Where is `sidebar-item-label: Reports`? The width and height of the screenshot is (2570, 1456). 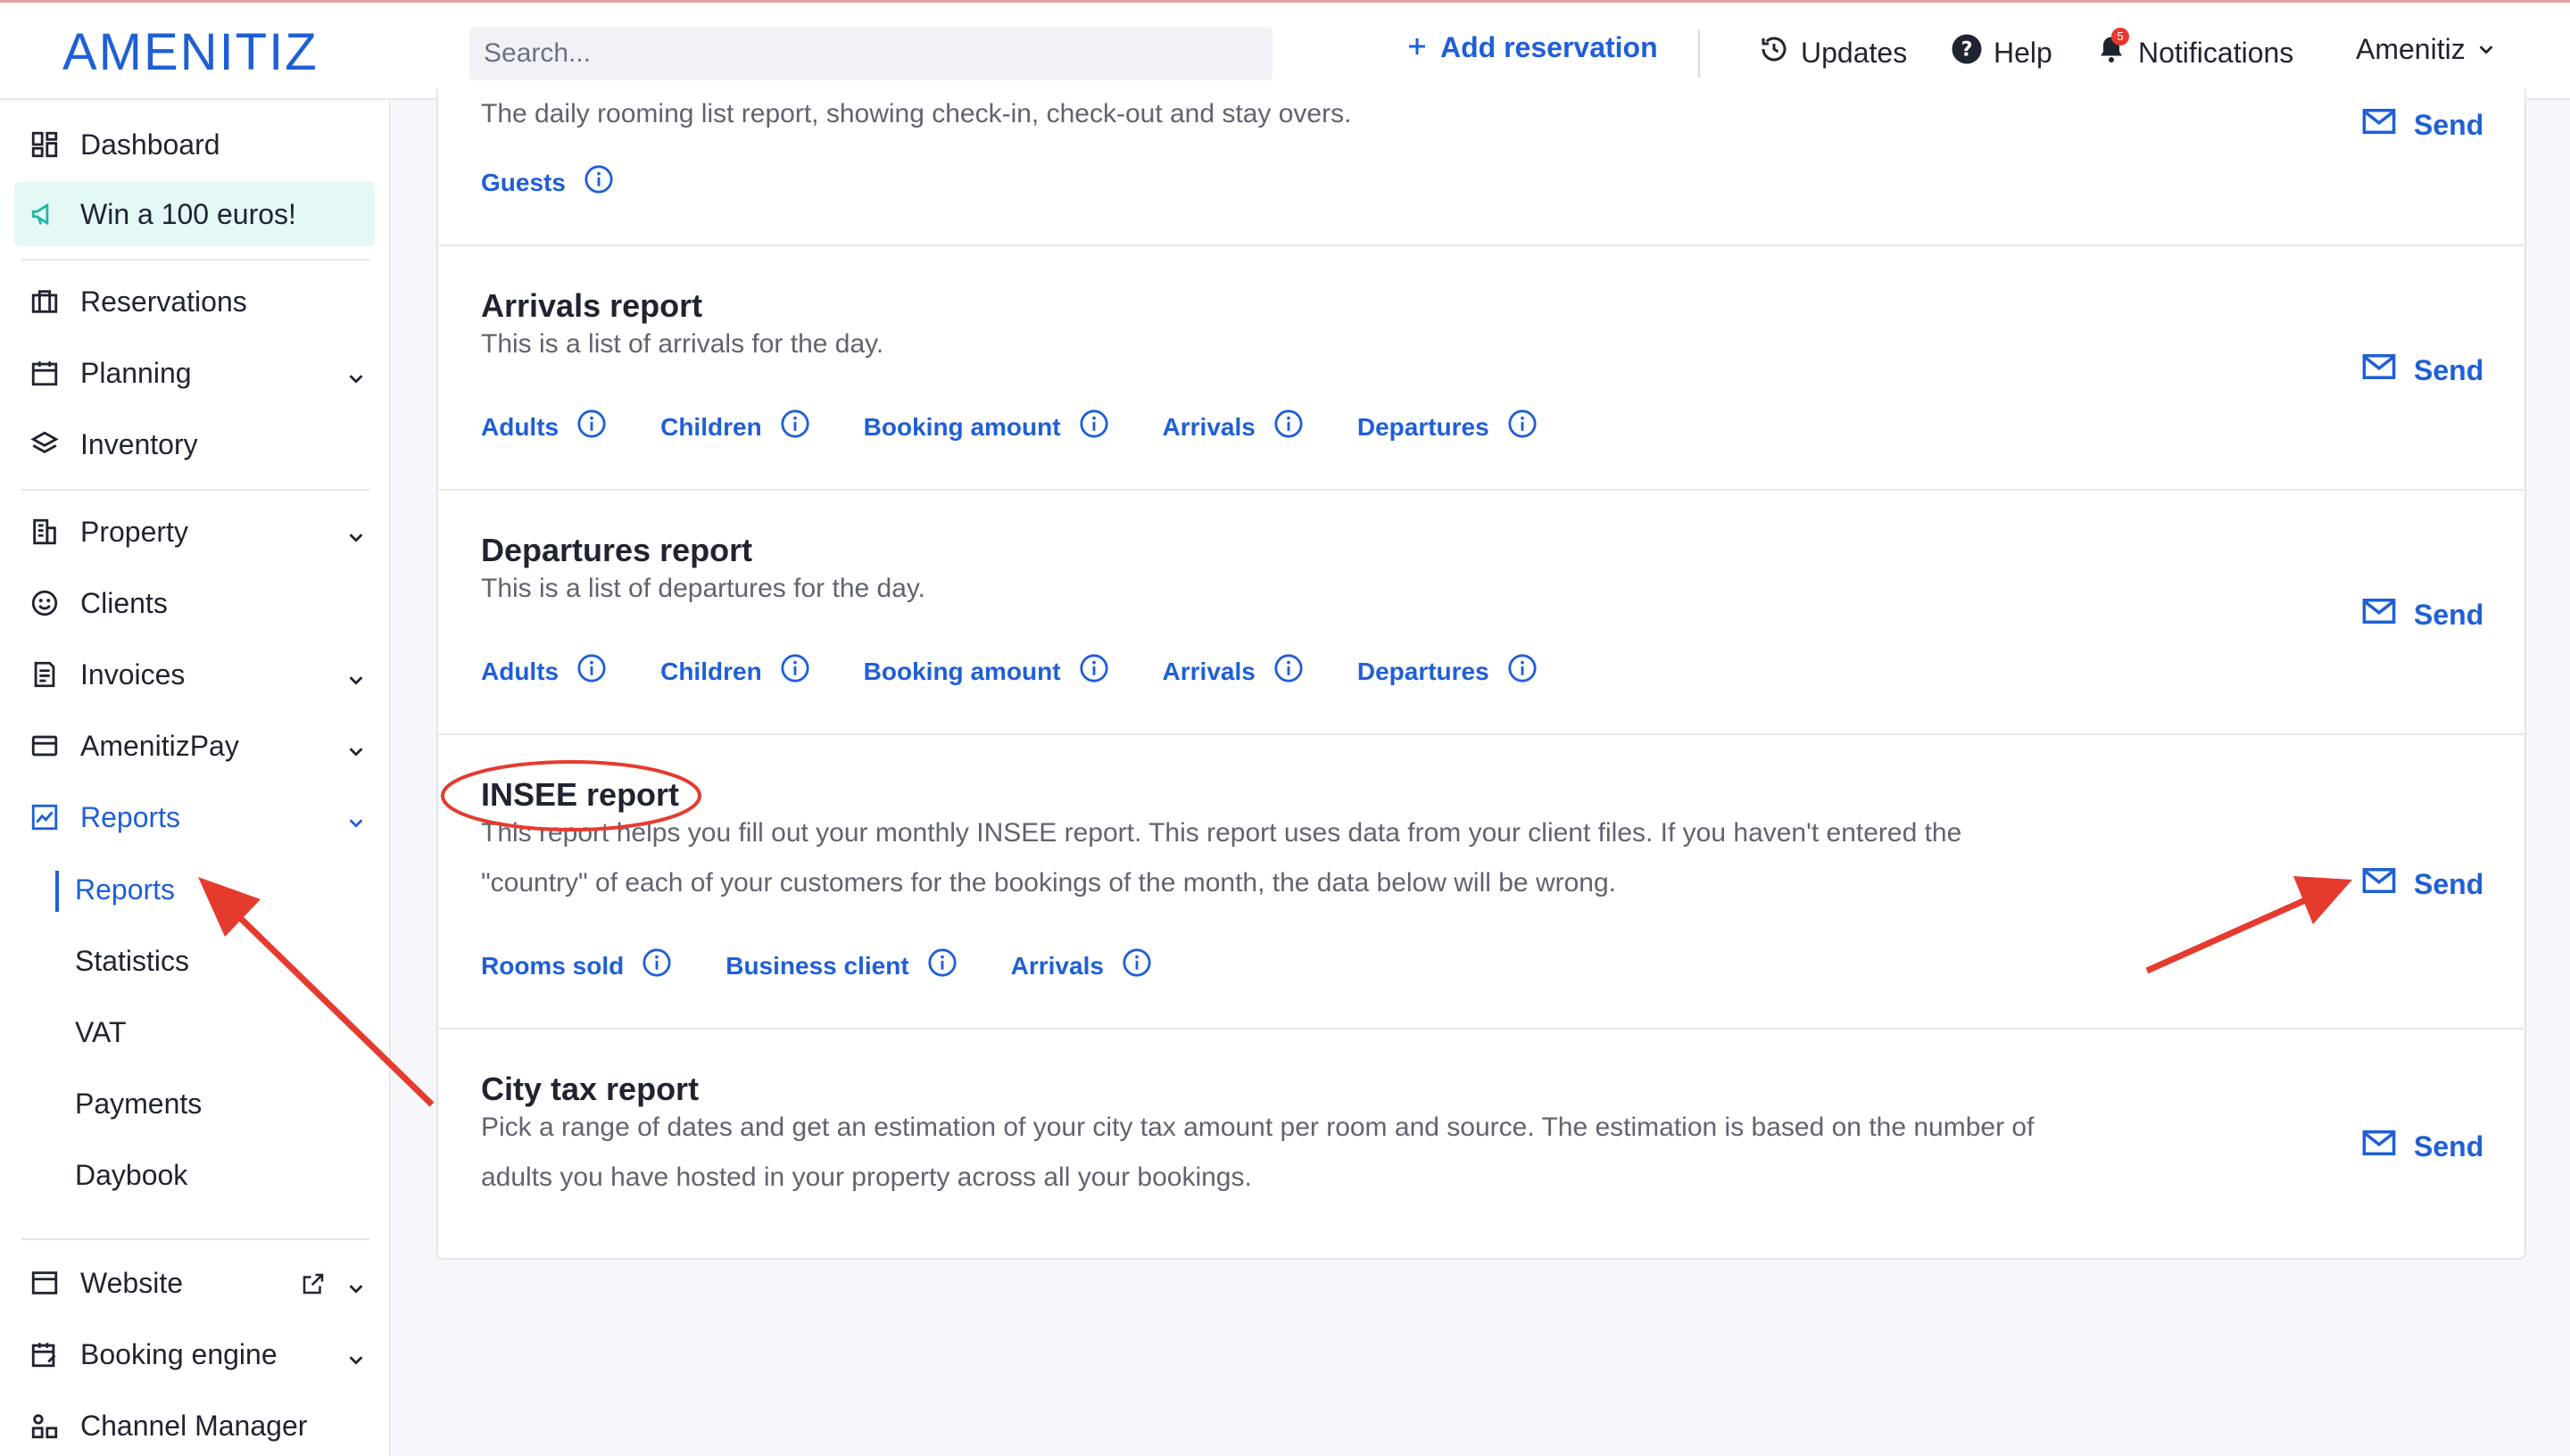
sidebar-item-label: Reports is located at coordinates (130, 816).